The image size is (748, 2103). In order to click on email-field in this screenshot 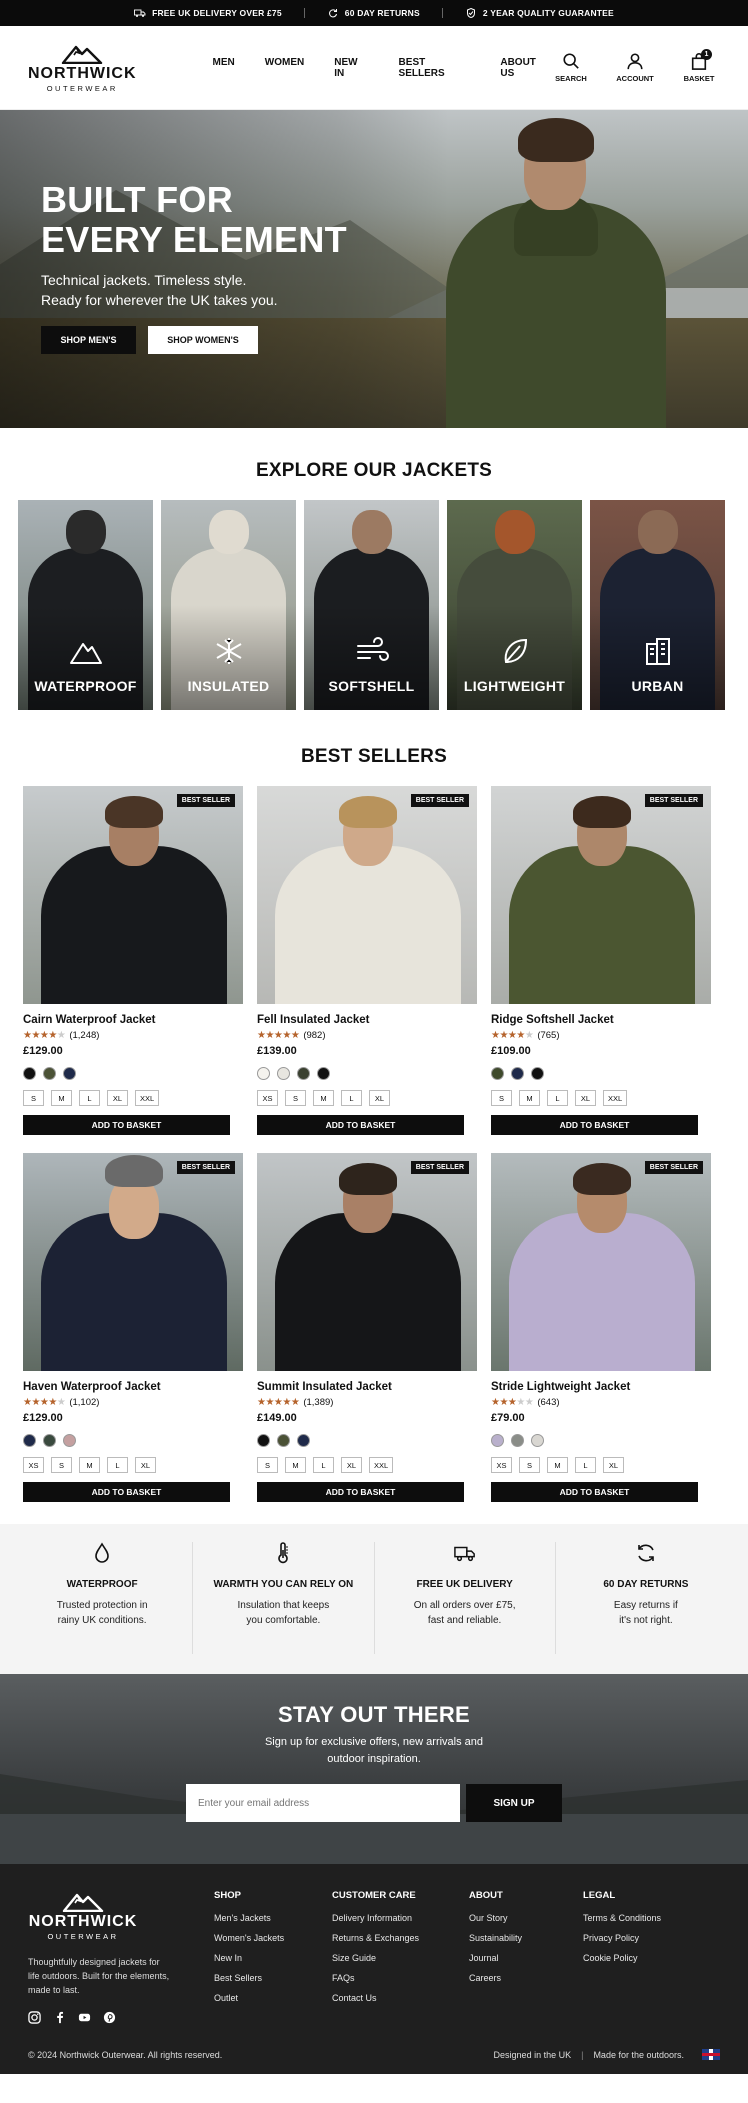, I will do `click(323, 1803)`.